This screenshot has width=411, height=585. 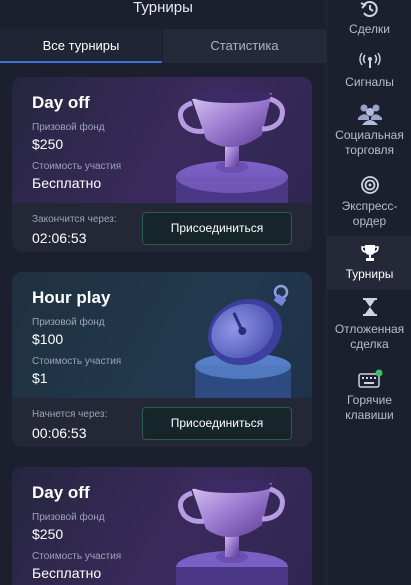 I want to click on sidebar-item-label: Сделки, so click(x=369, y=29).